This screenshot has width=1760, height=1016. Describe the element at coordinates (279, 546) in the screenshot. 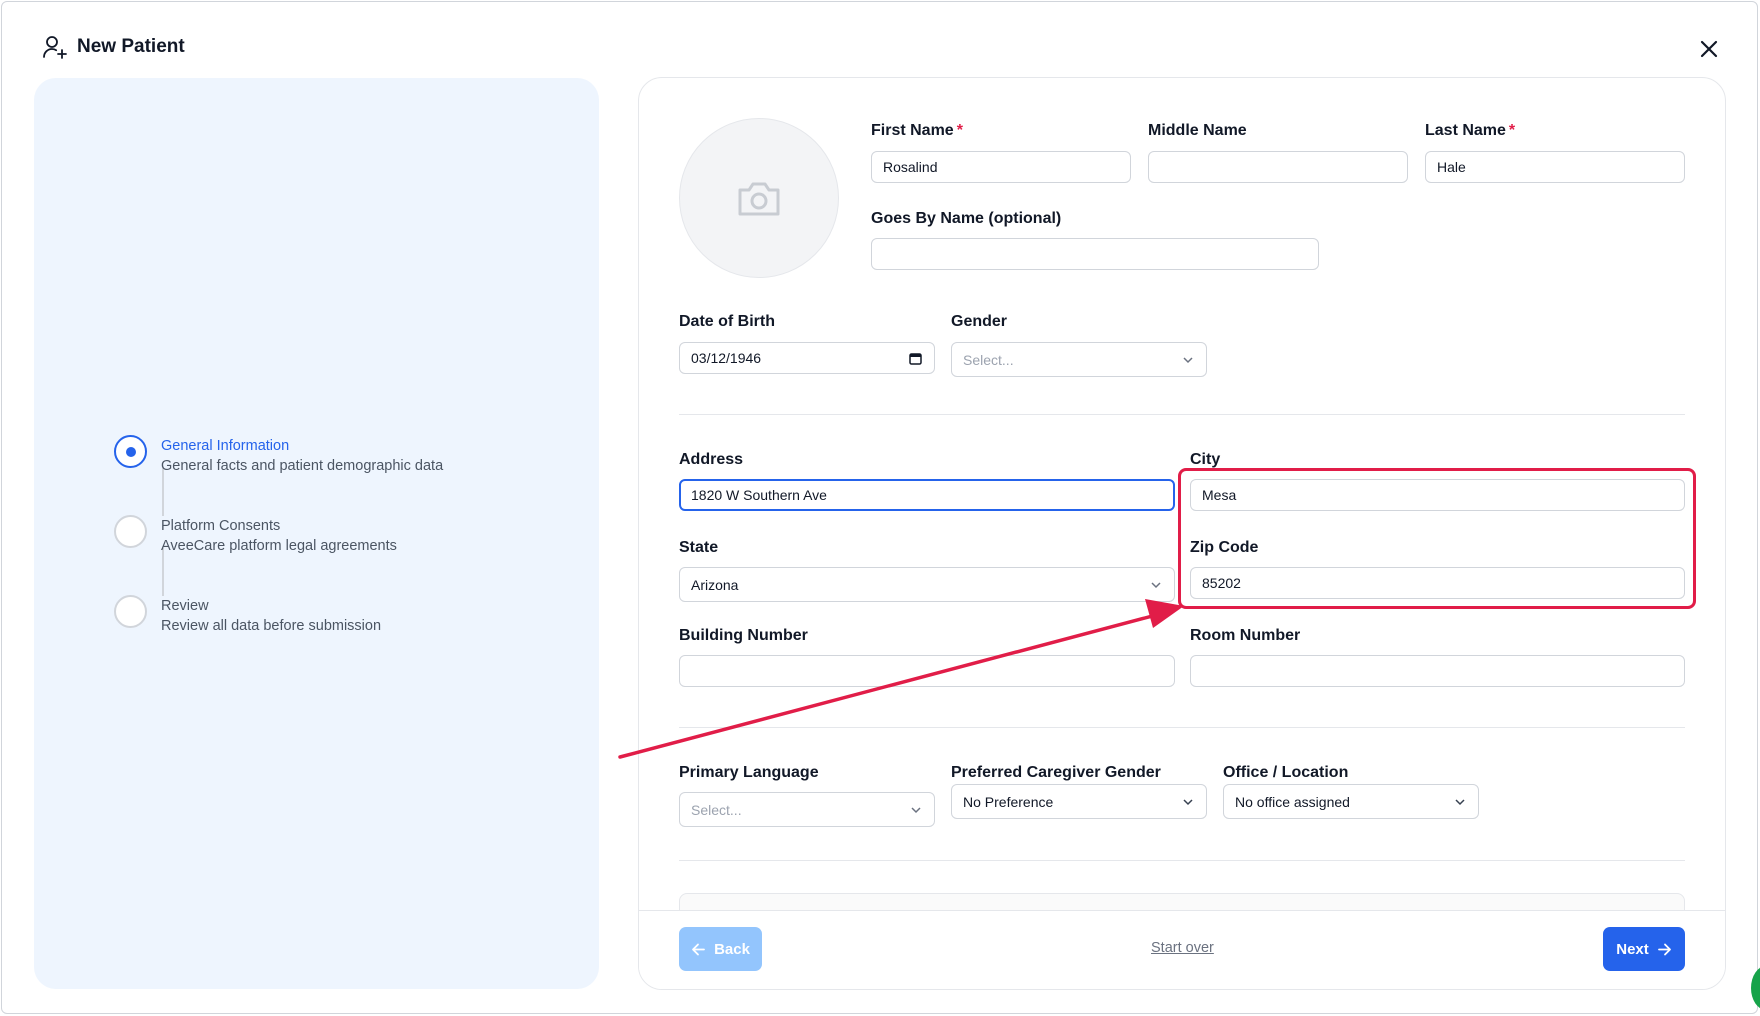

I see `step-description: AveeCare platform legal agreements` at that location.